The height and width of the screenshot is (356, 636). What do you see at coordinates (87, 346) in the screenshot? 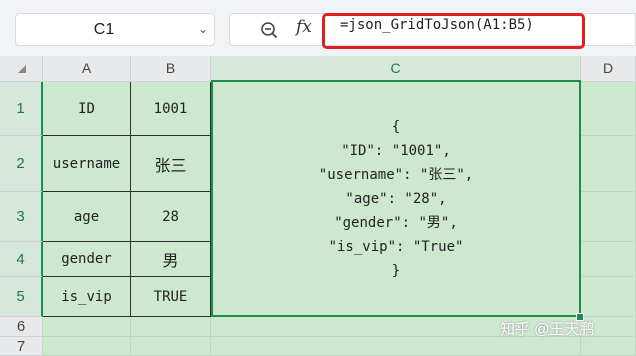
I see `cell-a7` at bounding box center [87, 346].